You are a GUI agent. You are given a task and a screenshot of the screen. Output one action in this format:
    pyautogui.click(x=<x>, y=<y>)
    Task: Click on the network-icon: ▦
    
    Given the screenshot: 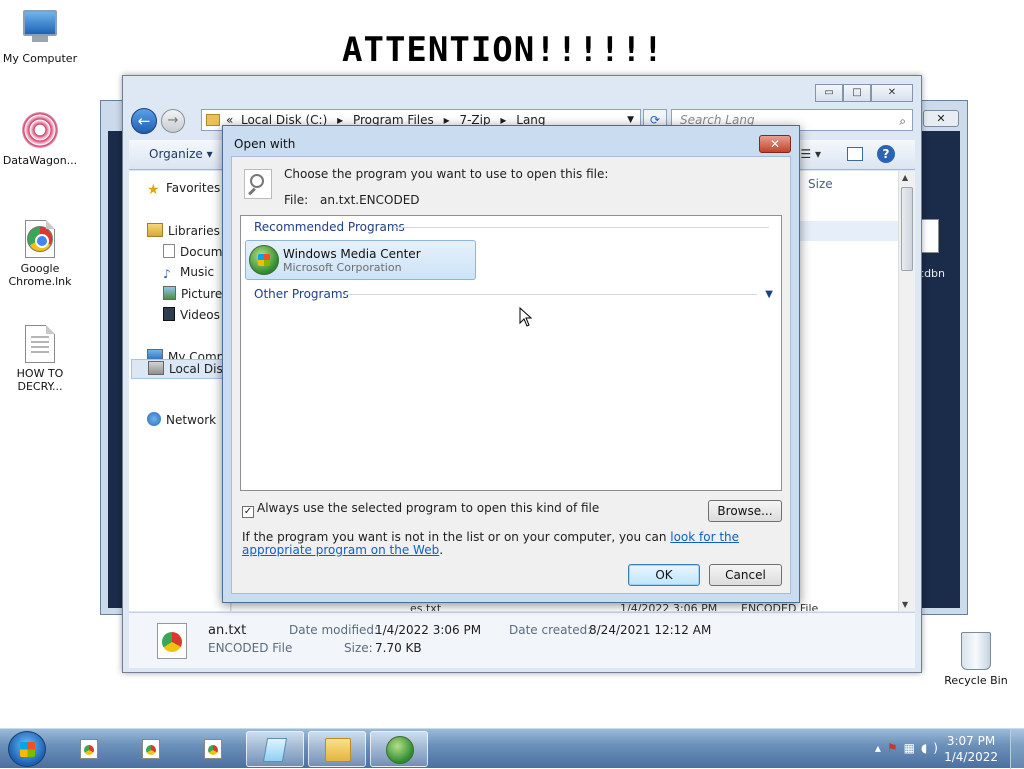 What is the action you would take?
    pyautogui.click(x=912, y=748)
    